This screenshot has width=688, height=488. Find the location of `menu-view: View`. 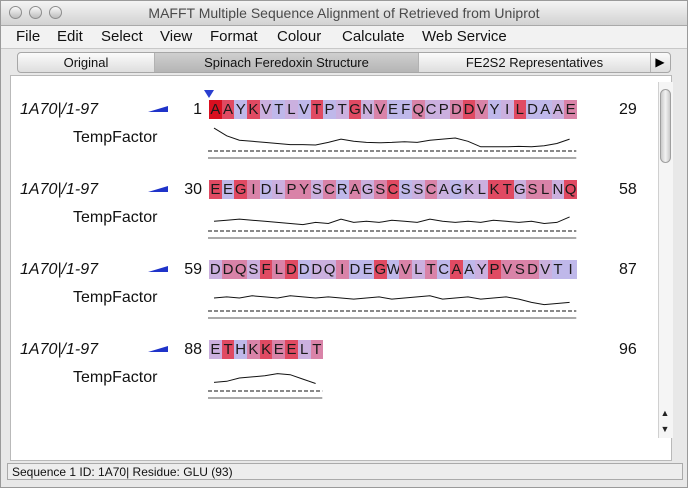

menu-view: View is located at coordinates (176, 36).